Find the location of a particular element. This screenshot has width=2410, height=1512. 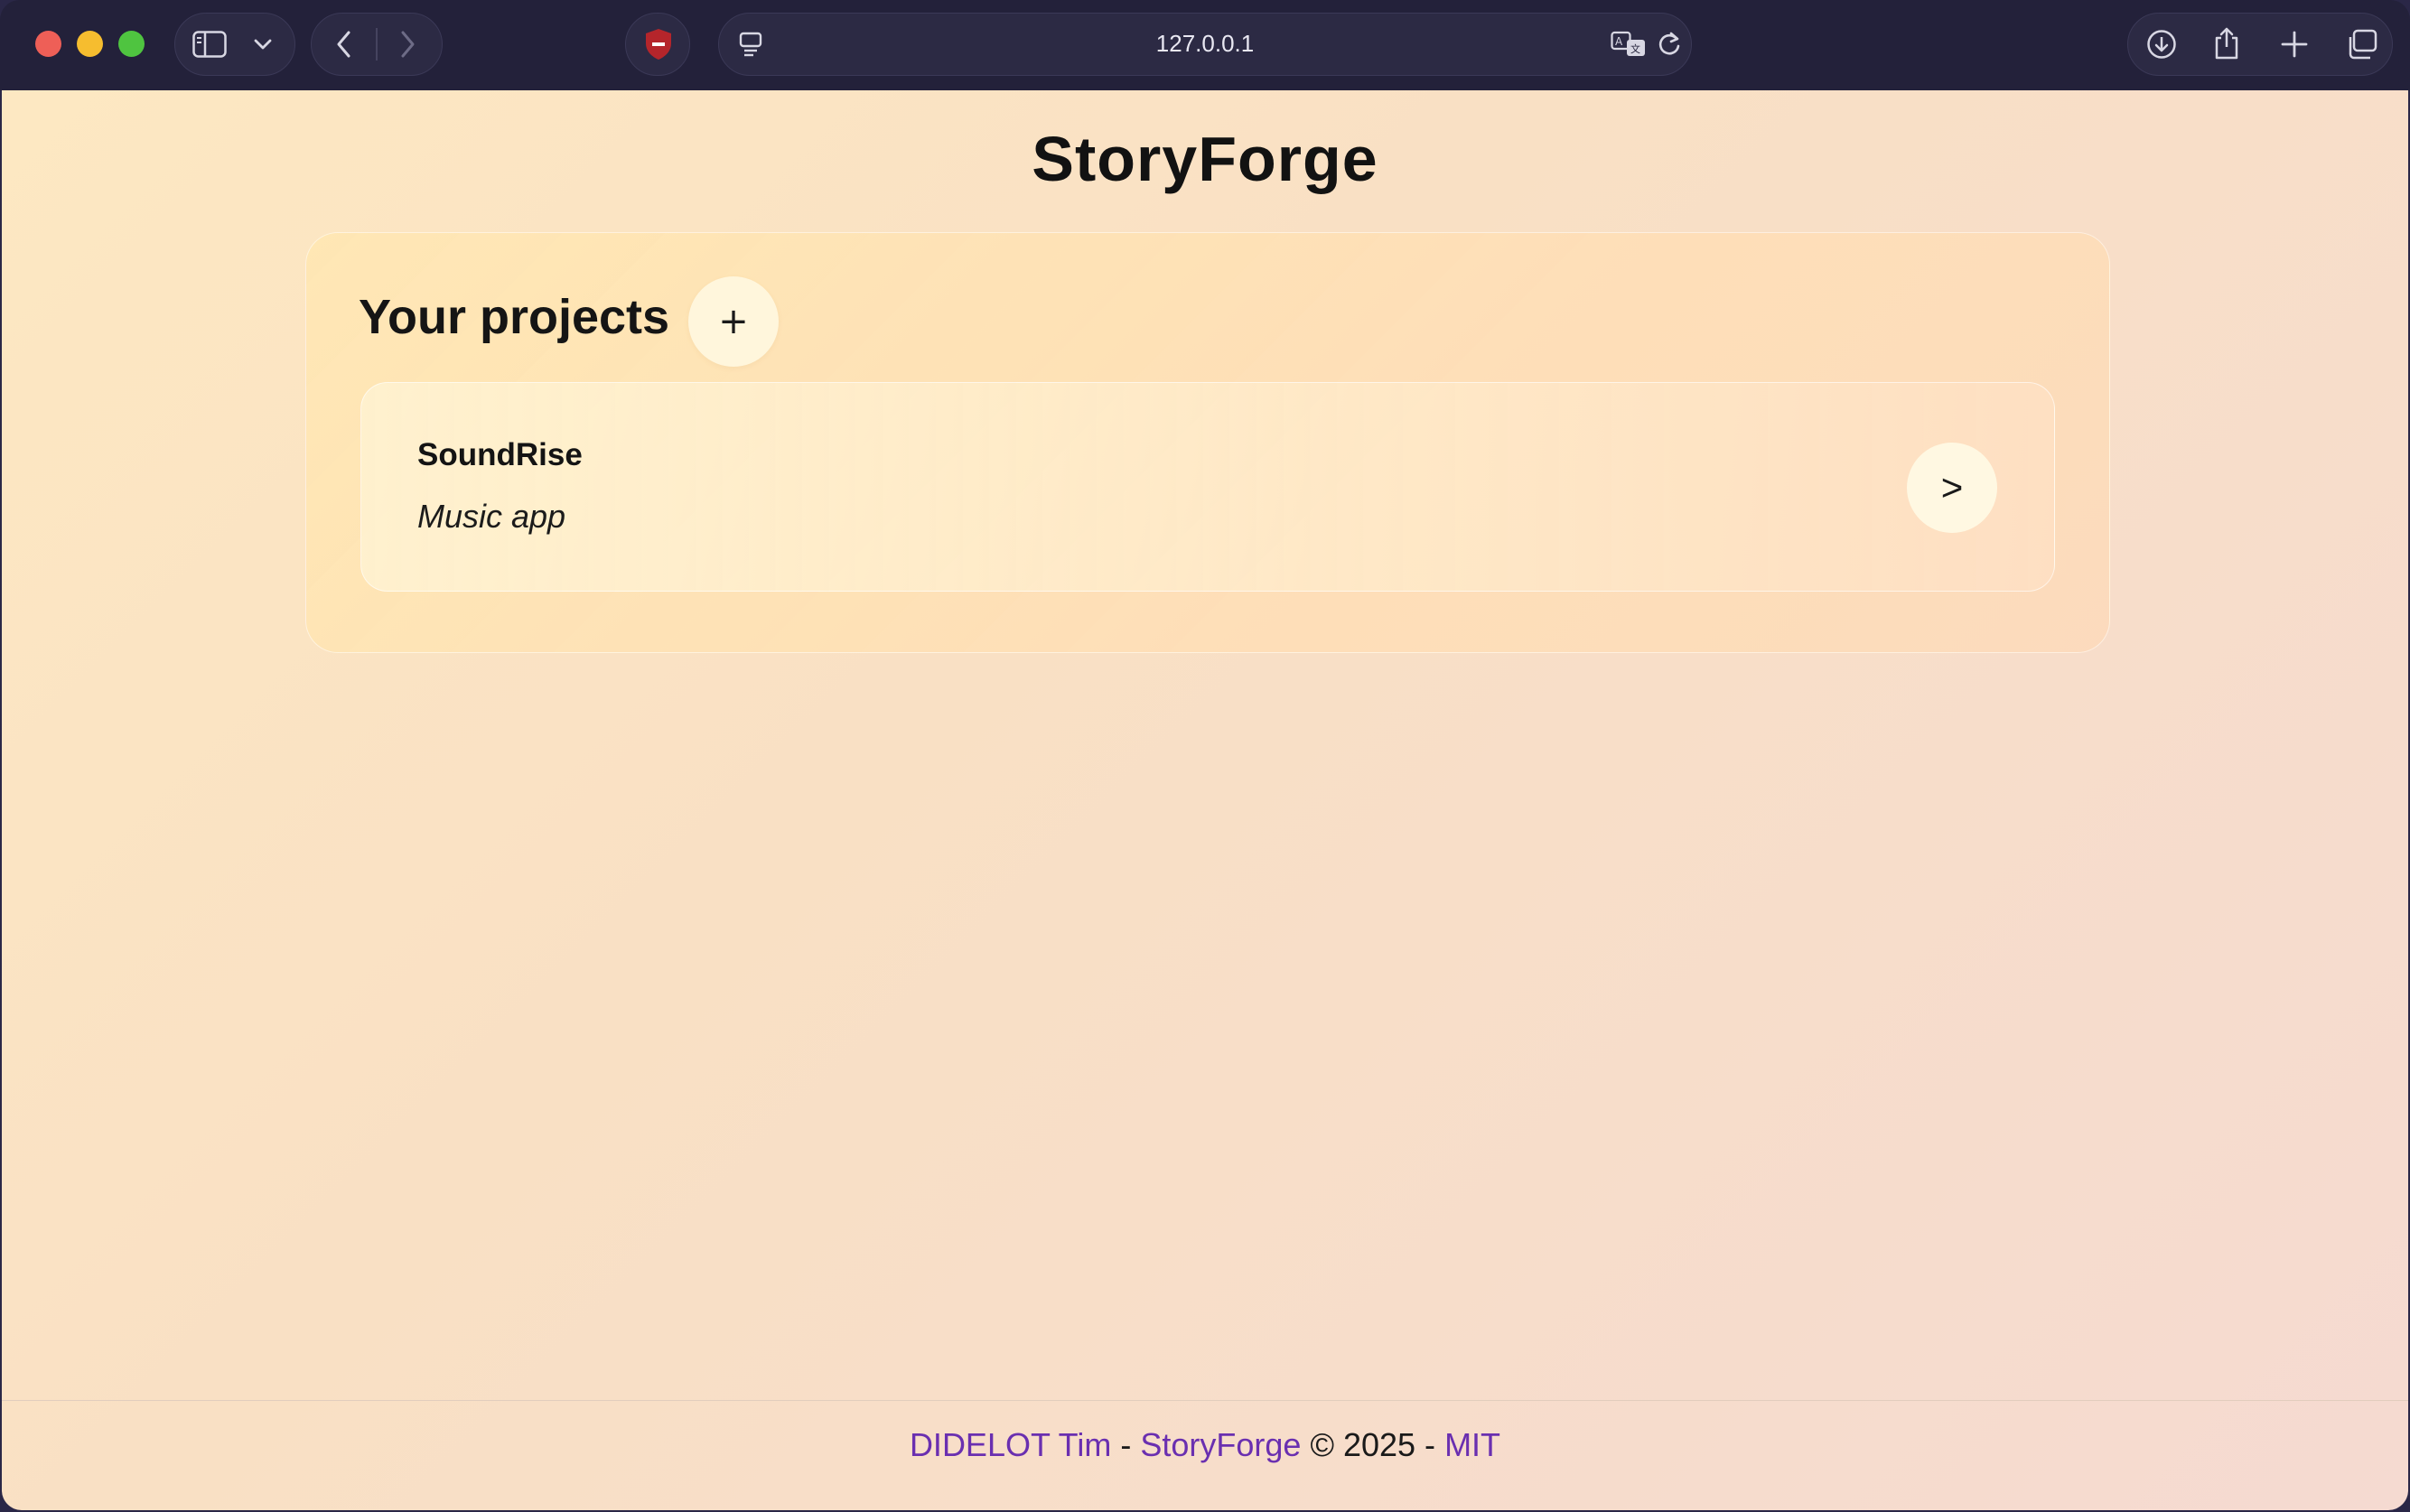

projects-heading: Your projects is located at coordinates (515, 317).